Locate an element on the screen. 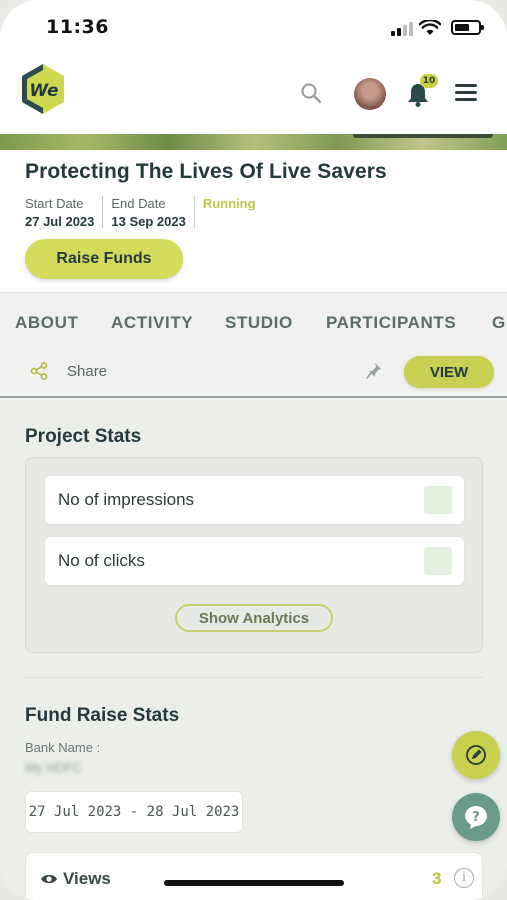 Image resolution: width=507 pixels, height=900 pixels. bank-name-value: My HDFC is located at coordinates (54, 767).